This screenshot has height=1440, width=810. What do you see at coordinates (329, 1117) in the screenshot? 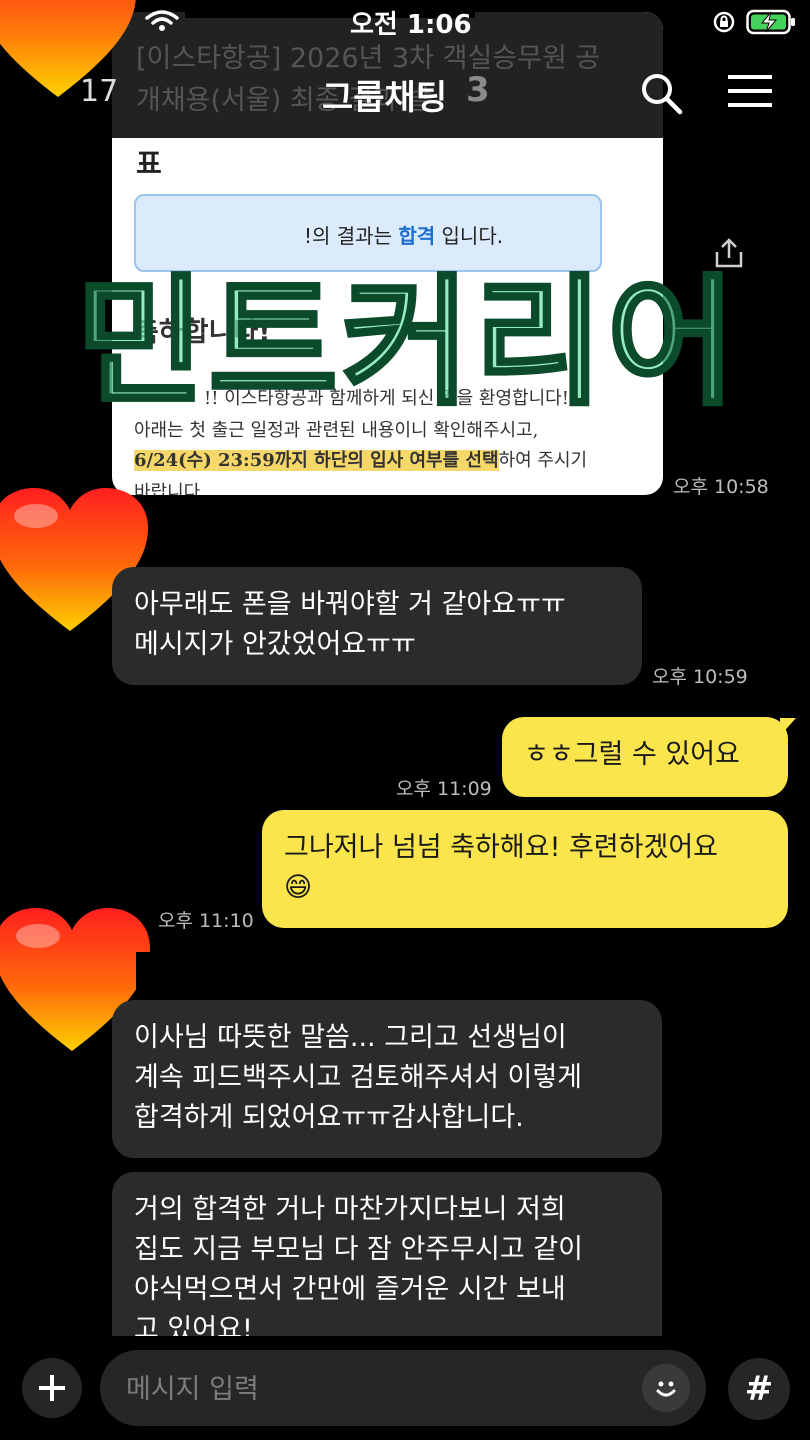
I see `message-line: 합격하게 되었어요ㅠㅠ감사합니다.` at bounding box center [329, 1117].